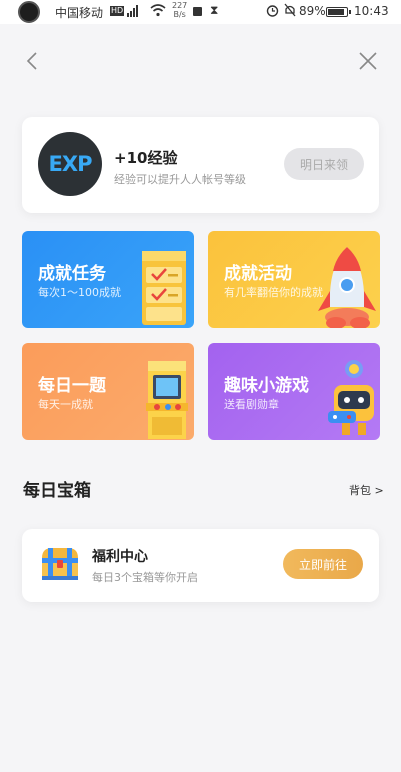 The height and width of the screenshot is (772, 401). What do you see at coordinates (57, 491) in the screenshot?
I see `daily-chest-heading: 每日宝箱` at bounding box center [57, 491].